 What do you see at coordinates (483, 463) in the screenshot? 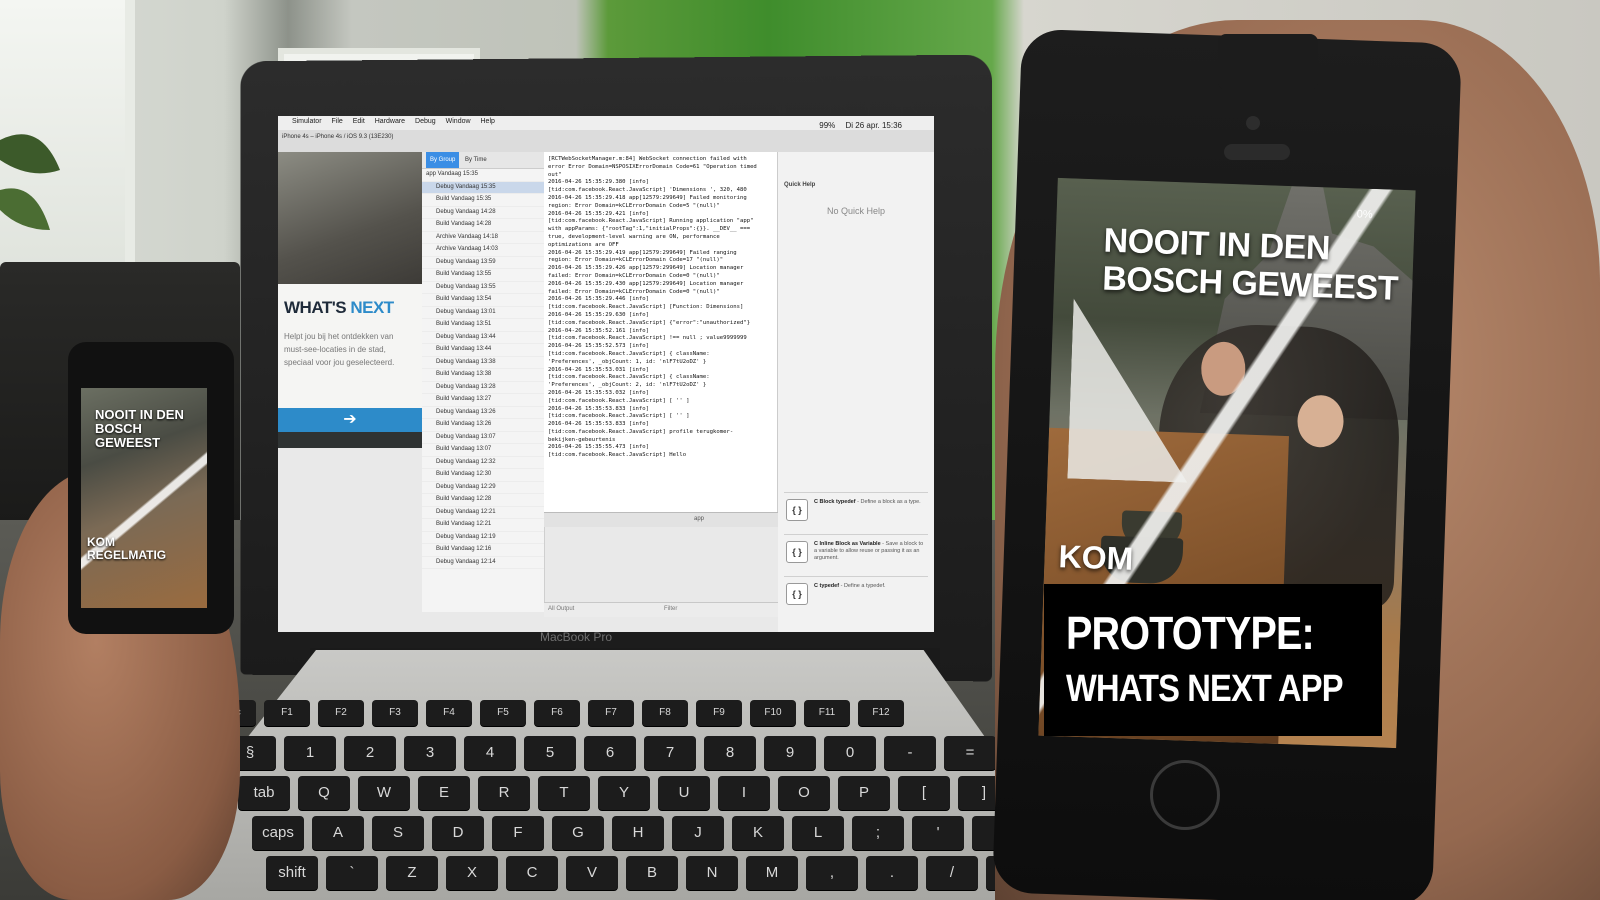
I see `navigator-item: Debug Vandaag 12:32` at bounding box center [483, 463].